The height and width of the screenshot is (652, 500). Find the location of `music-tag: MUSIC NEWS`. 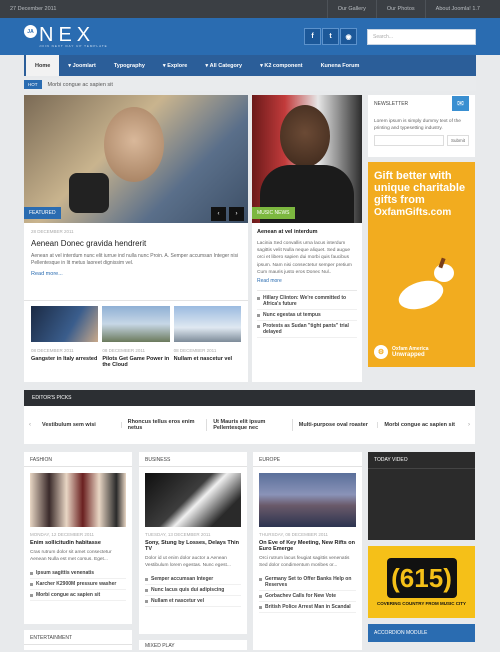

music-tag: MUSIC NEWS is located at coordinates (273, 213).